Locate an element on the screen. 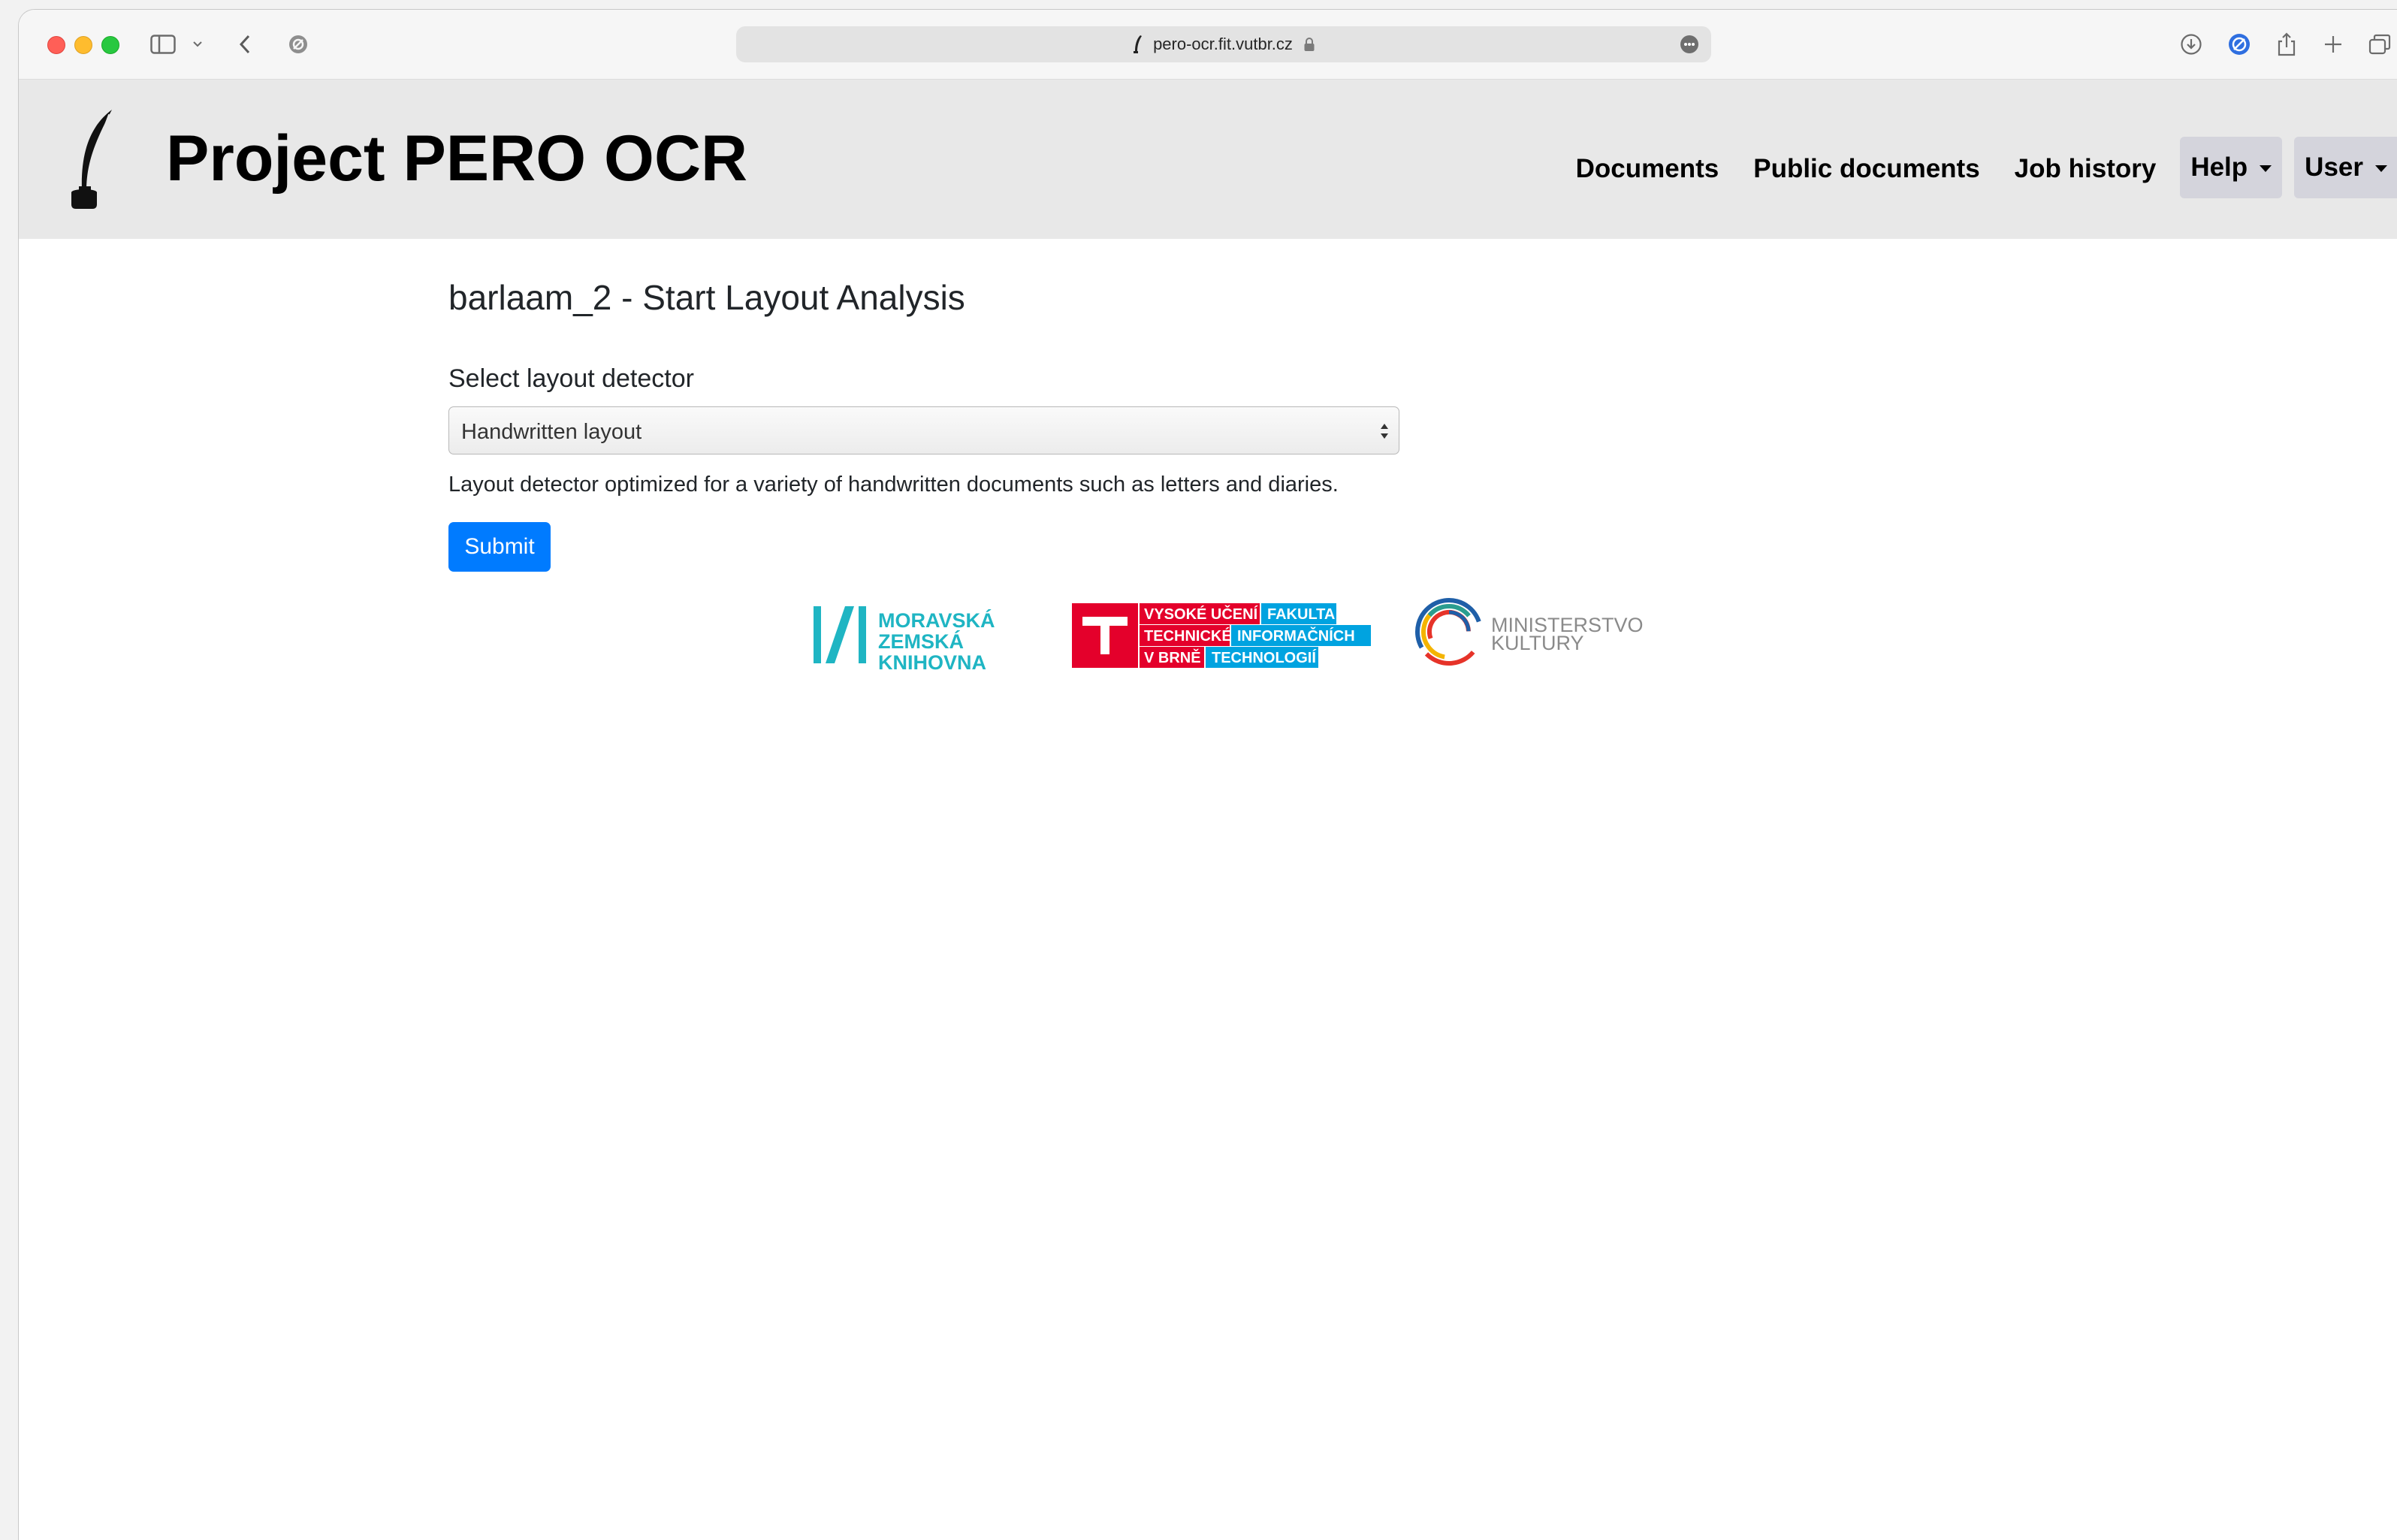  new-tab-icon is located at coordinates (2333, 44).